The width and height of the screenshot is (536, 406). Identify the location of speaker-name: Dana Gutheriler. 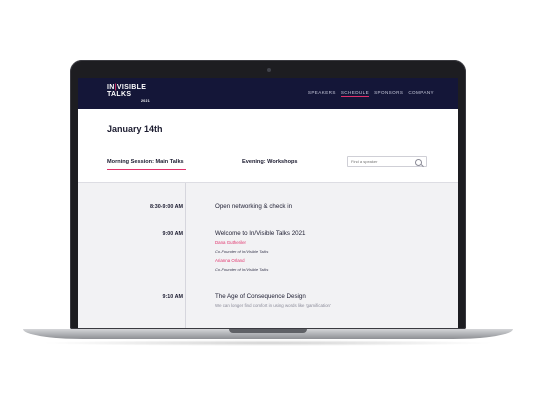
(230, 242).